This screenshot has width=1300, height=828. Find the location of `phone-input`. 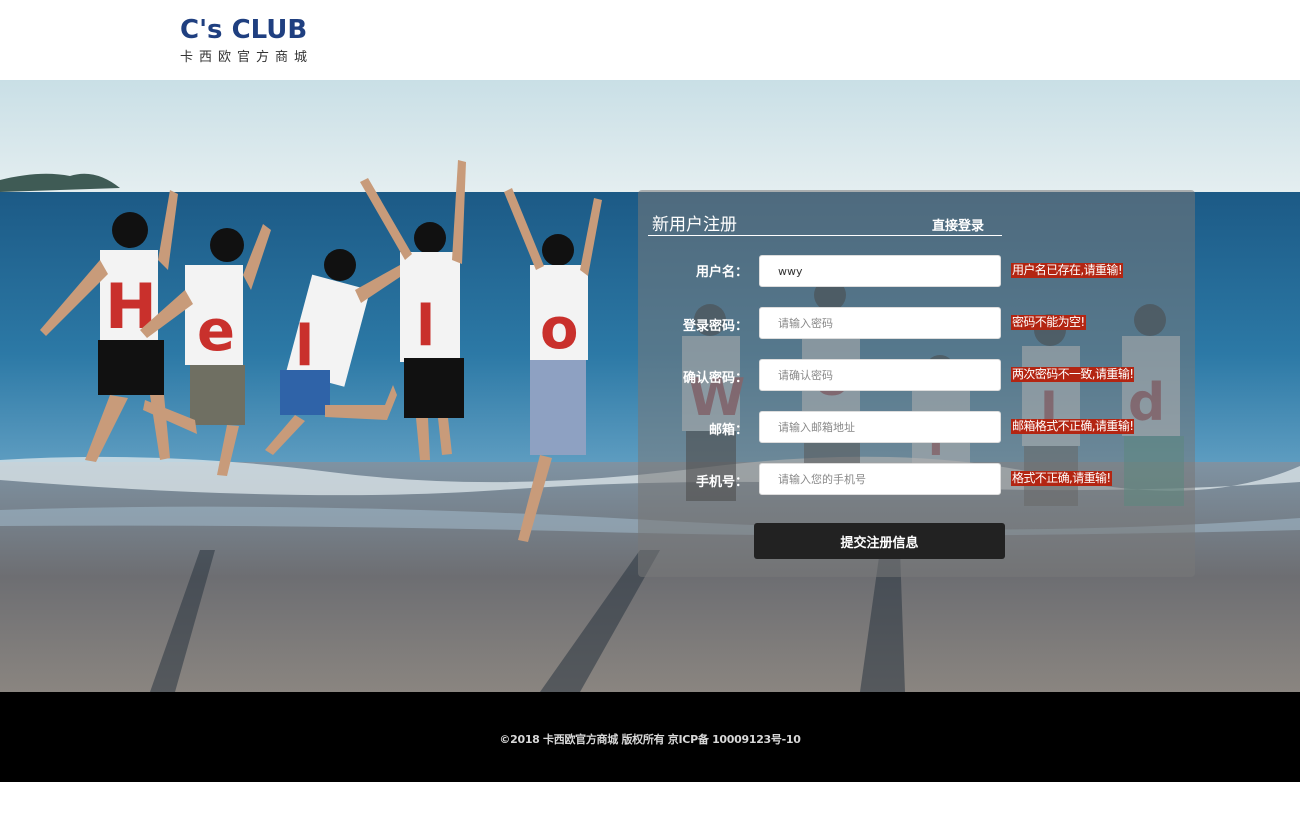

phone-input is located at coordinates (880, 479).